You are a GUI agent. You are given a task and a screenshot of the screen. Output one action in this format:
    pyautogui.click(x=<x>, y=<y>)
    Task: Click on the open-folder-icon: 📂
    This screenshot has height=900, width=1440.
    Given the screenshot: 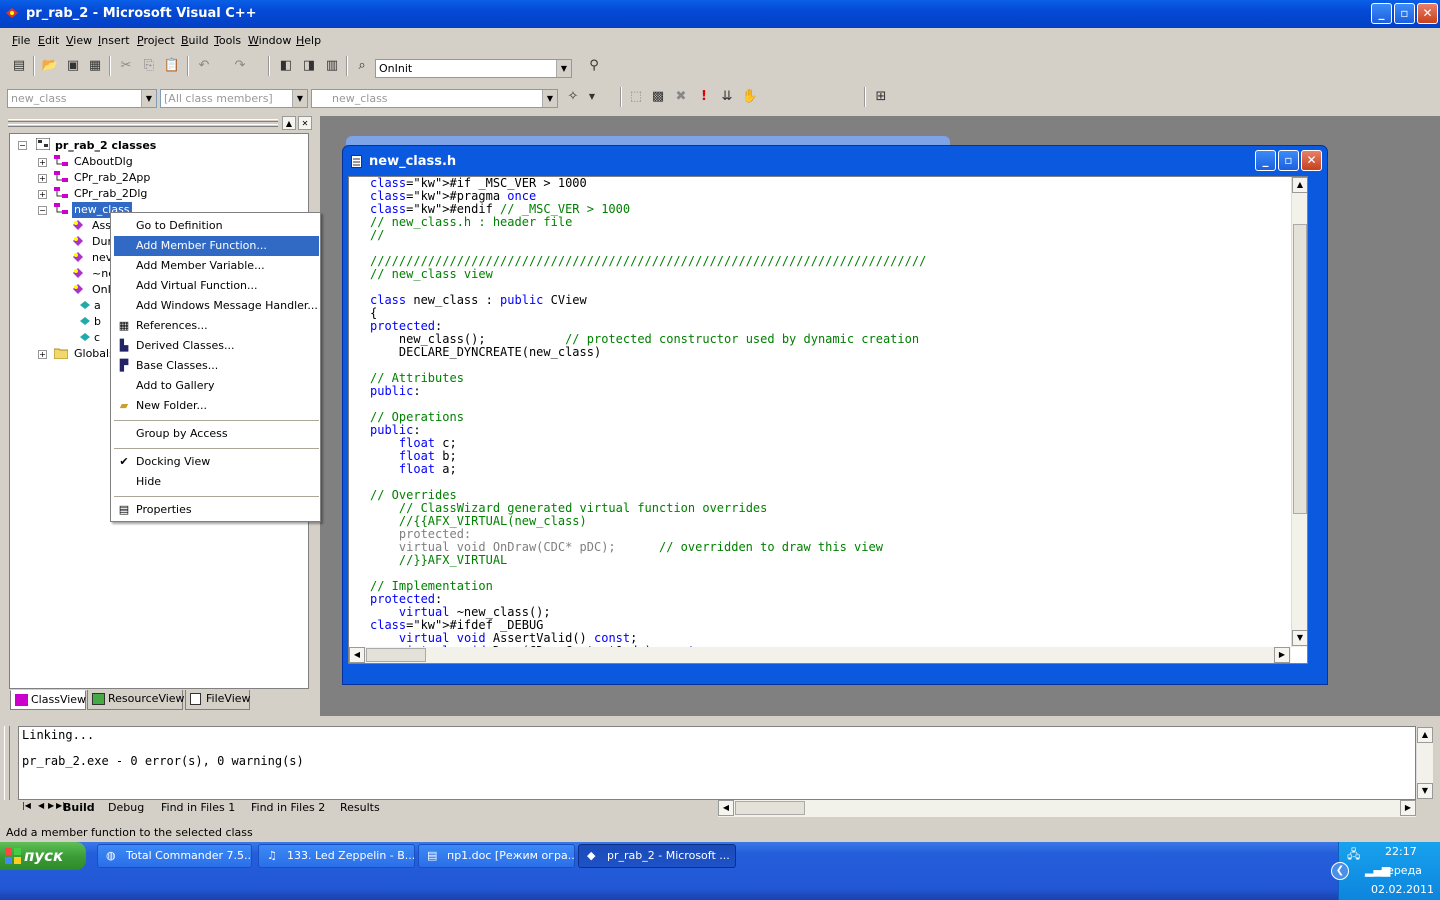 What is the action you would take?
    pyautogui.click(x=50, y=66)
    